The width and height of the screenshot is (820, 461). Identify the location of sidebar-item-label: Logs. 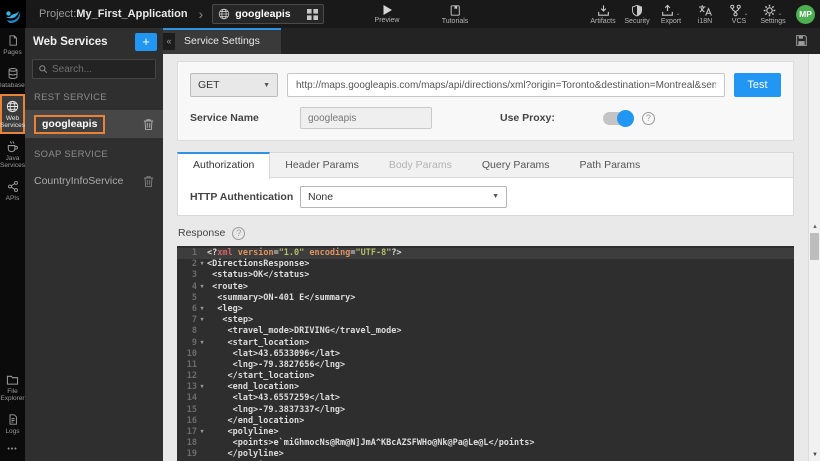
(12, 431).